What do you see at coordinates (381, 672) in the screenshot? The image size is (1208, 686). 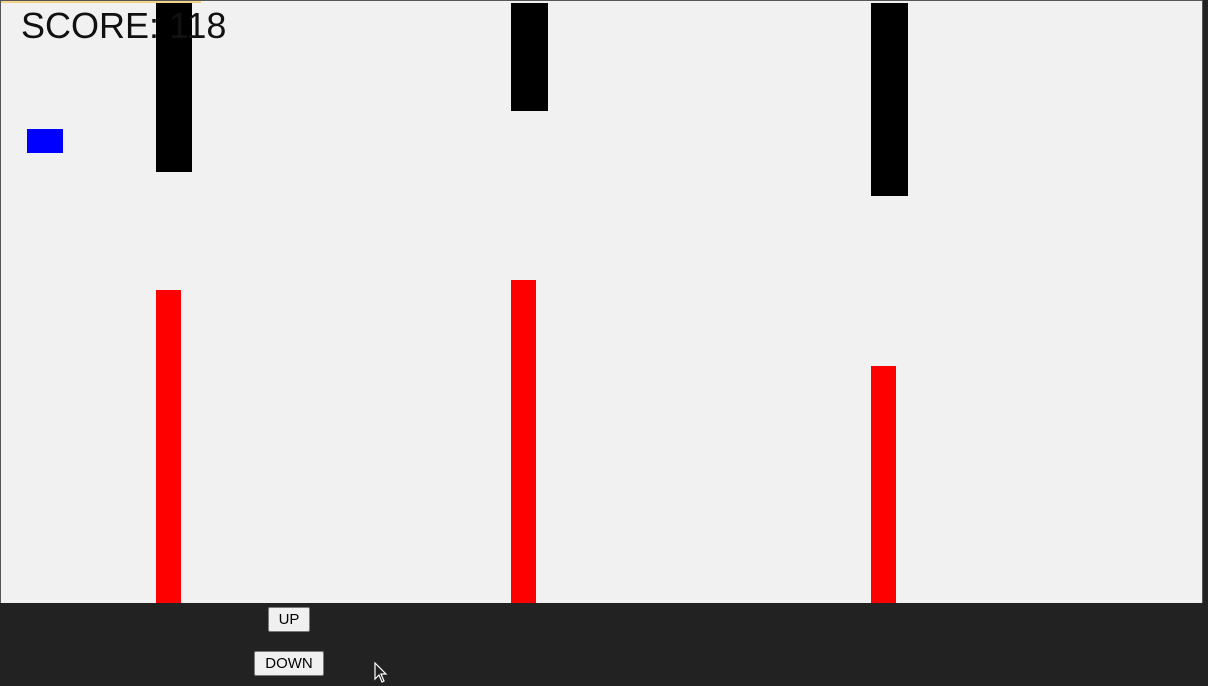 I see `mouse-cursor-icon` at bounding box center [381, 672].